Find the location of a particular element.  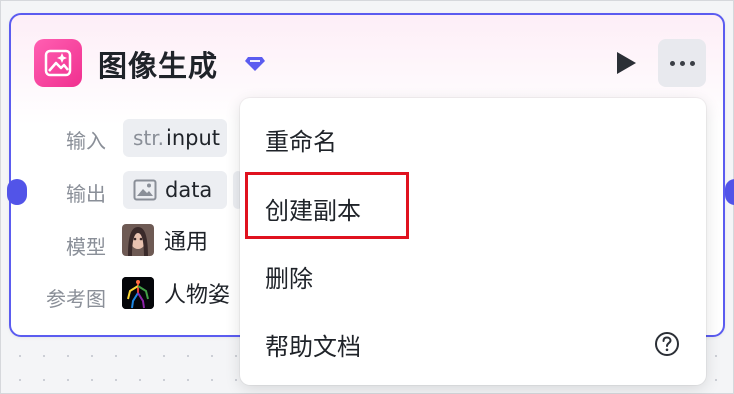

node-title: 图像生成 is located at coordinates (158, 66).